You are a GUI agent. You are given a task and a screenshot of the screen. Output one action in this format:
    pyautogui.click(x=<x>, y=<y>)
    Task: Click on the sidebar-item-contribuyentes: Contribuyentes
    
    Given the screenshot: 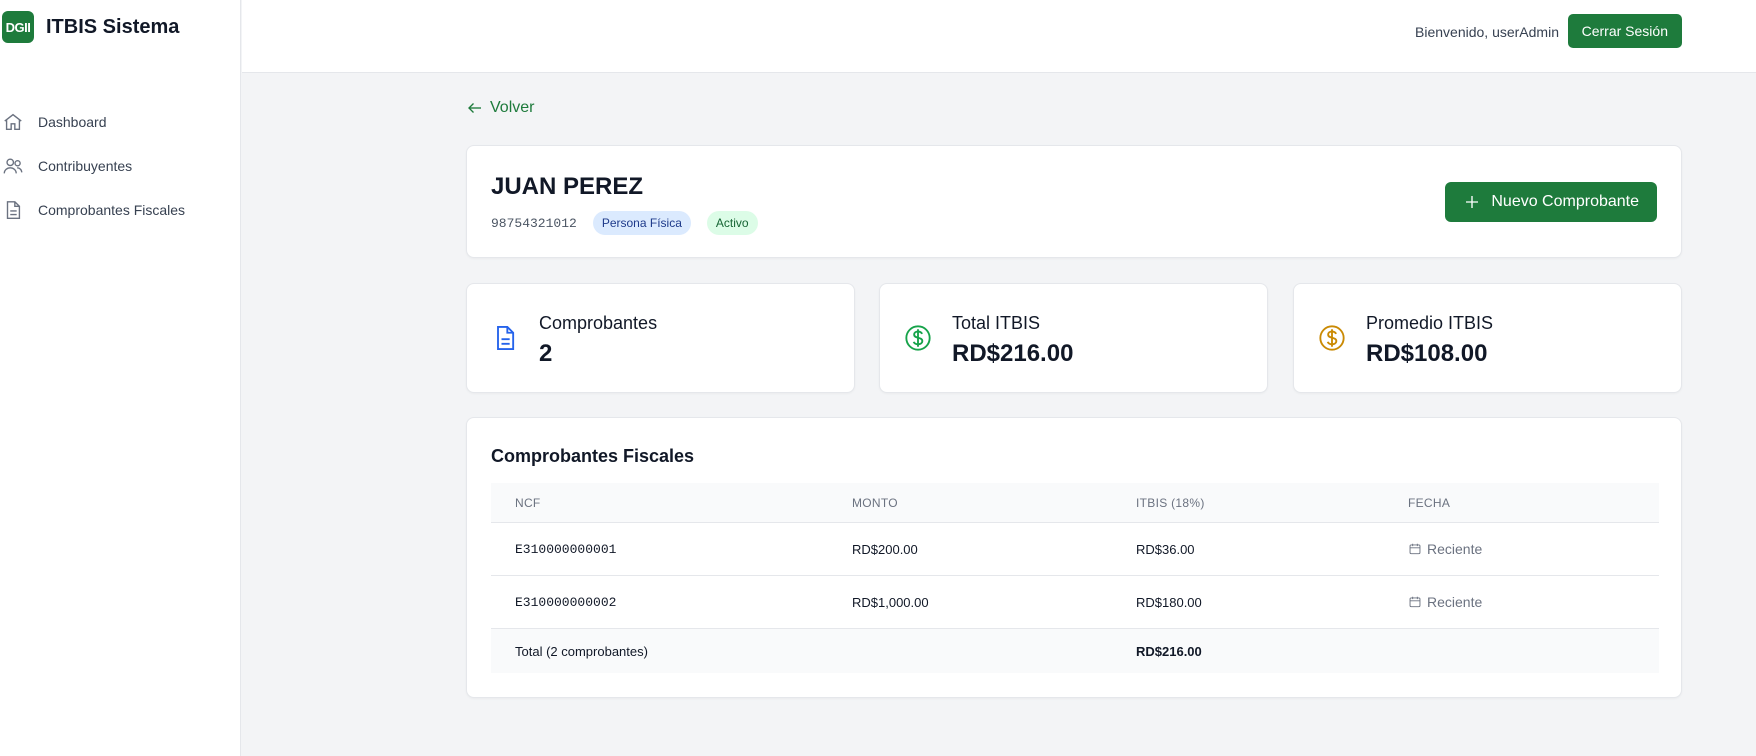 What is the action you would take?
    pyautogui.click(x=120, y=166)
    